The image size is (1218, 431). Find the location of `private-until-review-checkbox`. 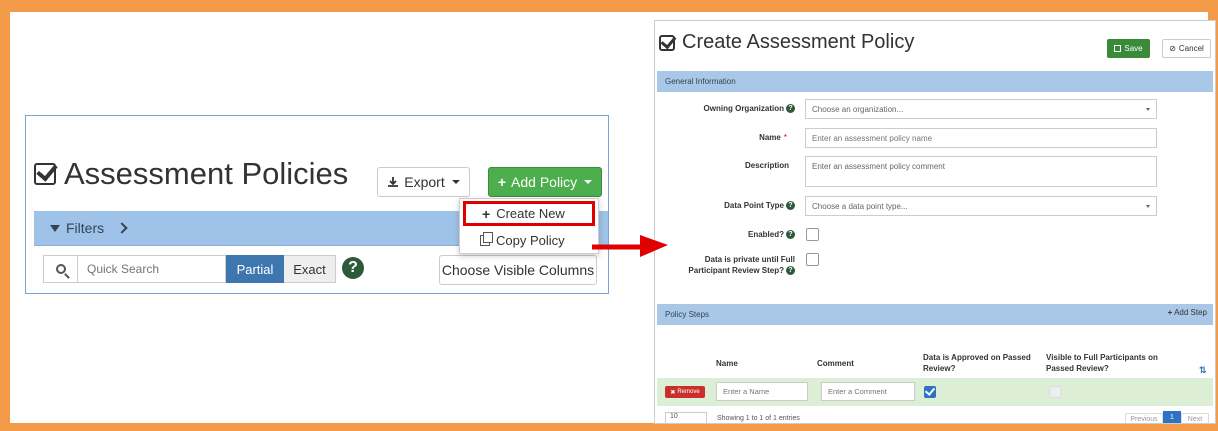

private-until-review-checkbox is located at coordinates (812, 259).